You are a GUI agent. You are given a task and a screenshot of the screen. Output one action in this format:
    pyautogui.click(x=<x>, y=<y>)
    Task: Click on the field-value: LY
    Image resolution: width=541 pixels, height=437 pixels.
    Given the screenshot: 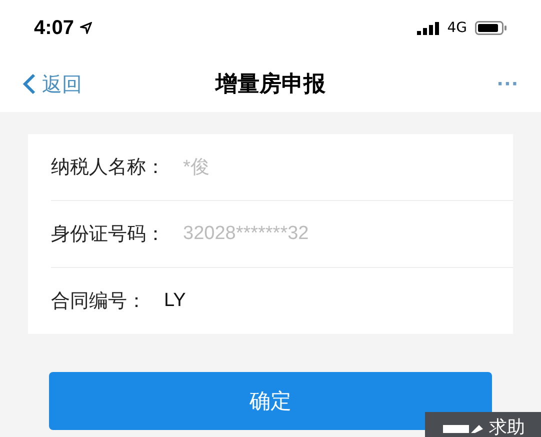 What is the action you would take?
    pyautogui.click(x=175, y=301)
    